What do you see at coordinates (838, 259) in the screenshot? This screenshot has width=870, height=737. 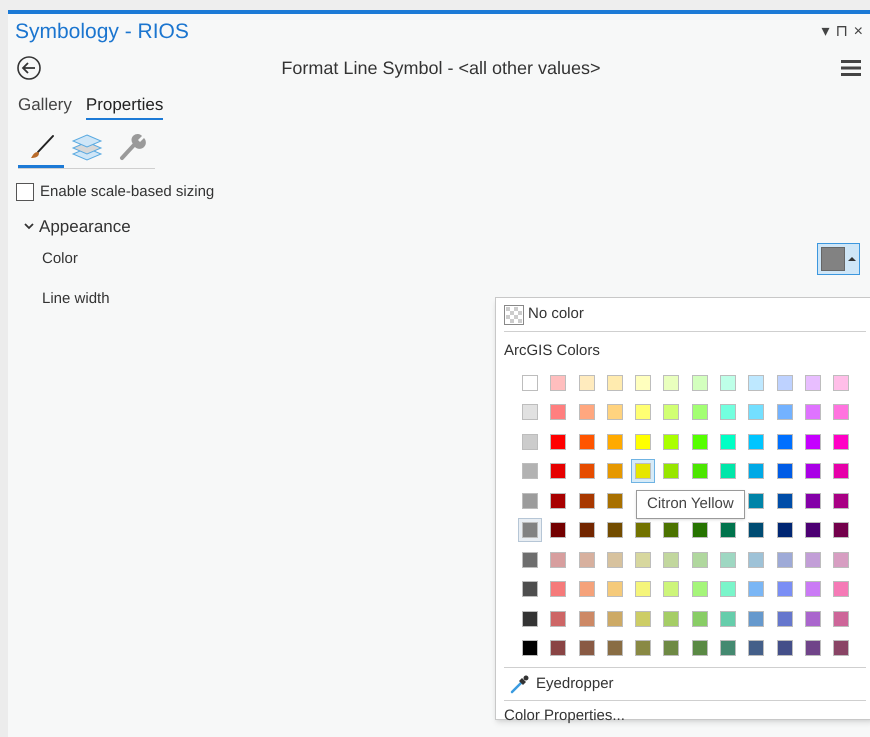 I see `color-picker-button` at bounding box center [838, 259].